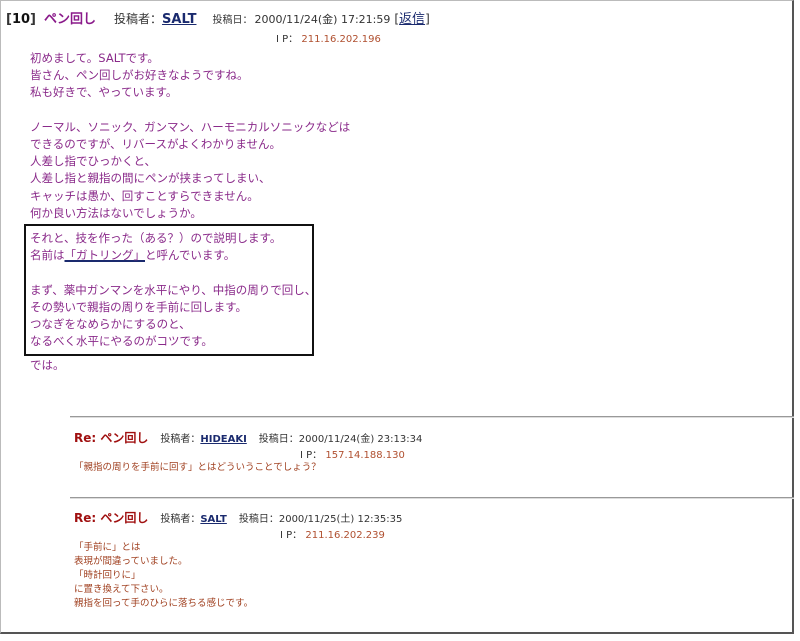 Image resolution: width=800 pixels, height=641 pixels. I want to click on post-date: 2000/11/24(金) 17:21:59, so click(322, 19).